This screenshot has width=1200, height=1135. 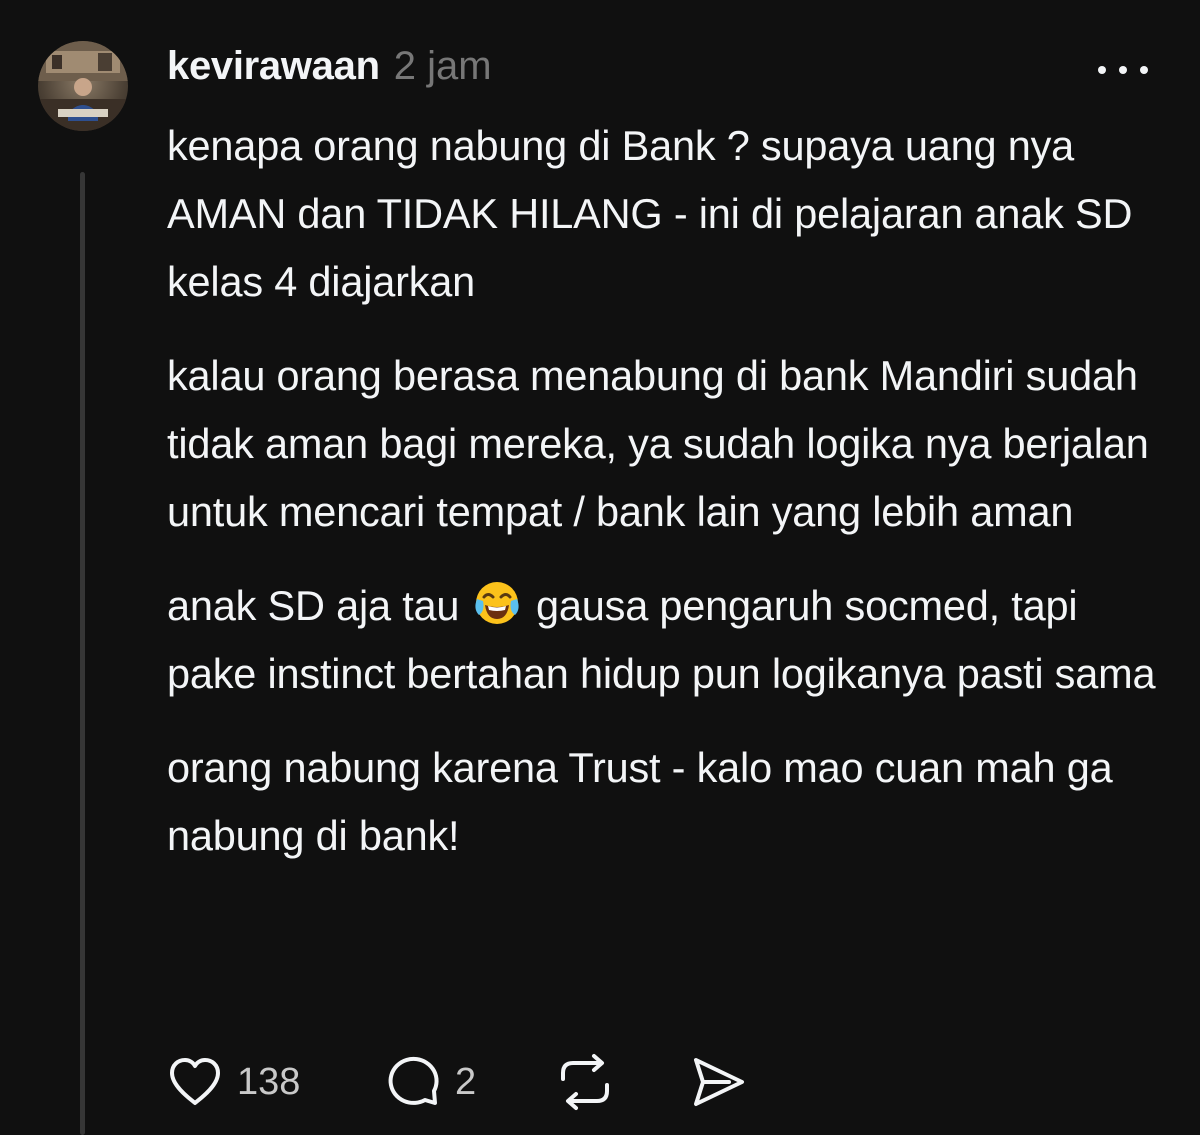 What do you see at coordinates (413, 1080) in the screenshot?
I see `comment-icon` at bounding box center [413, 1080].